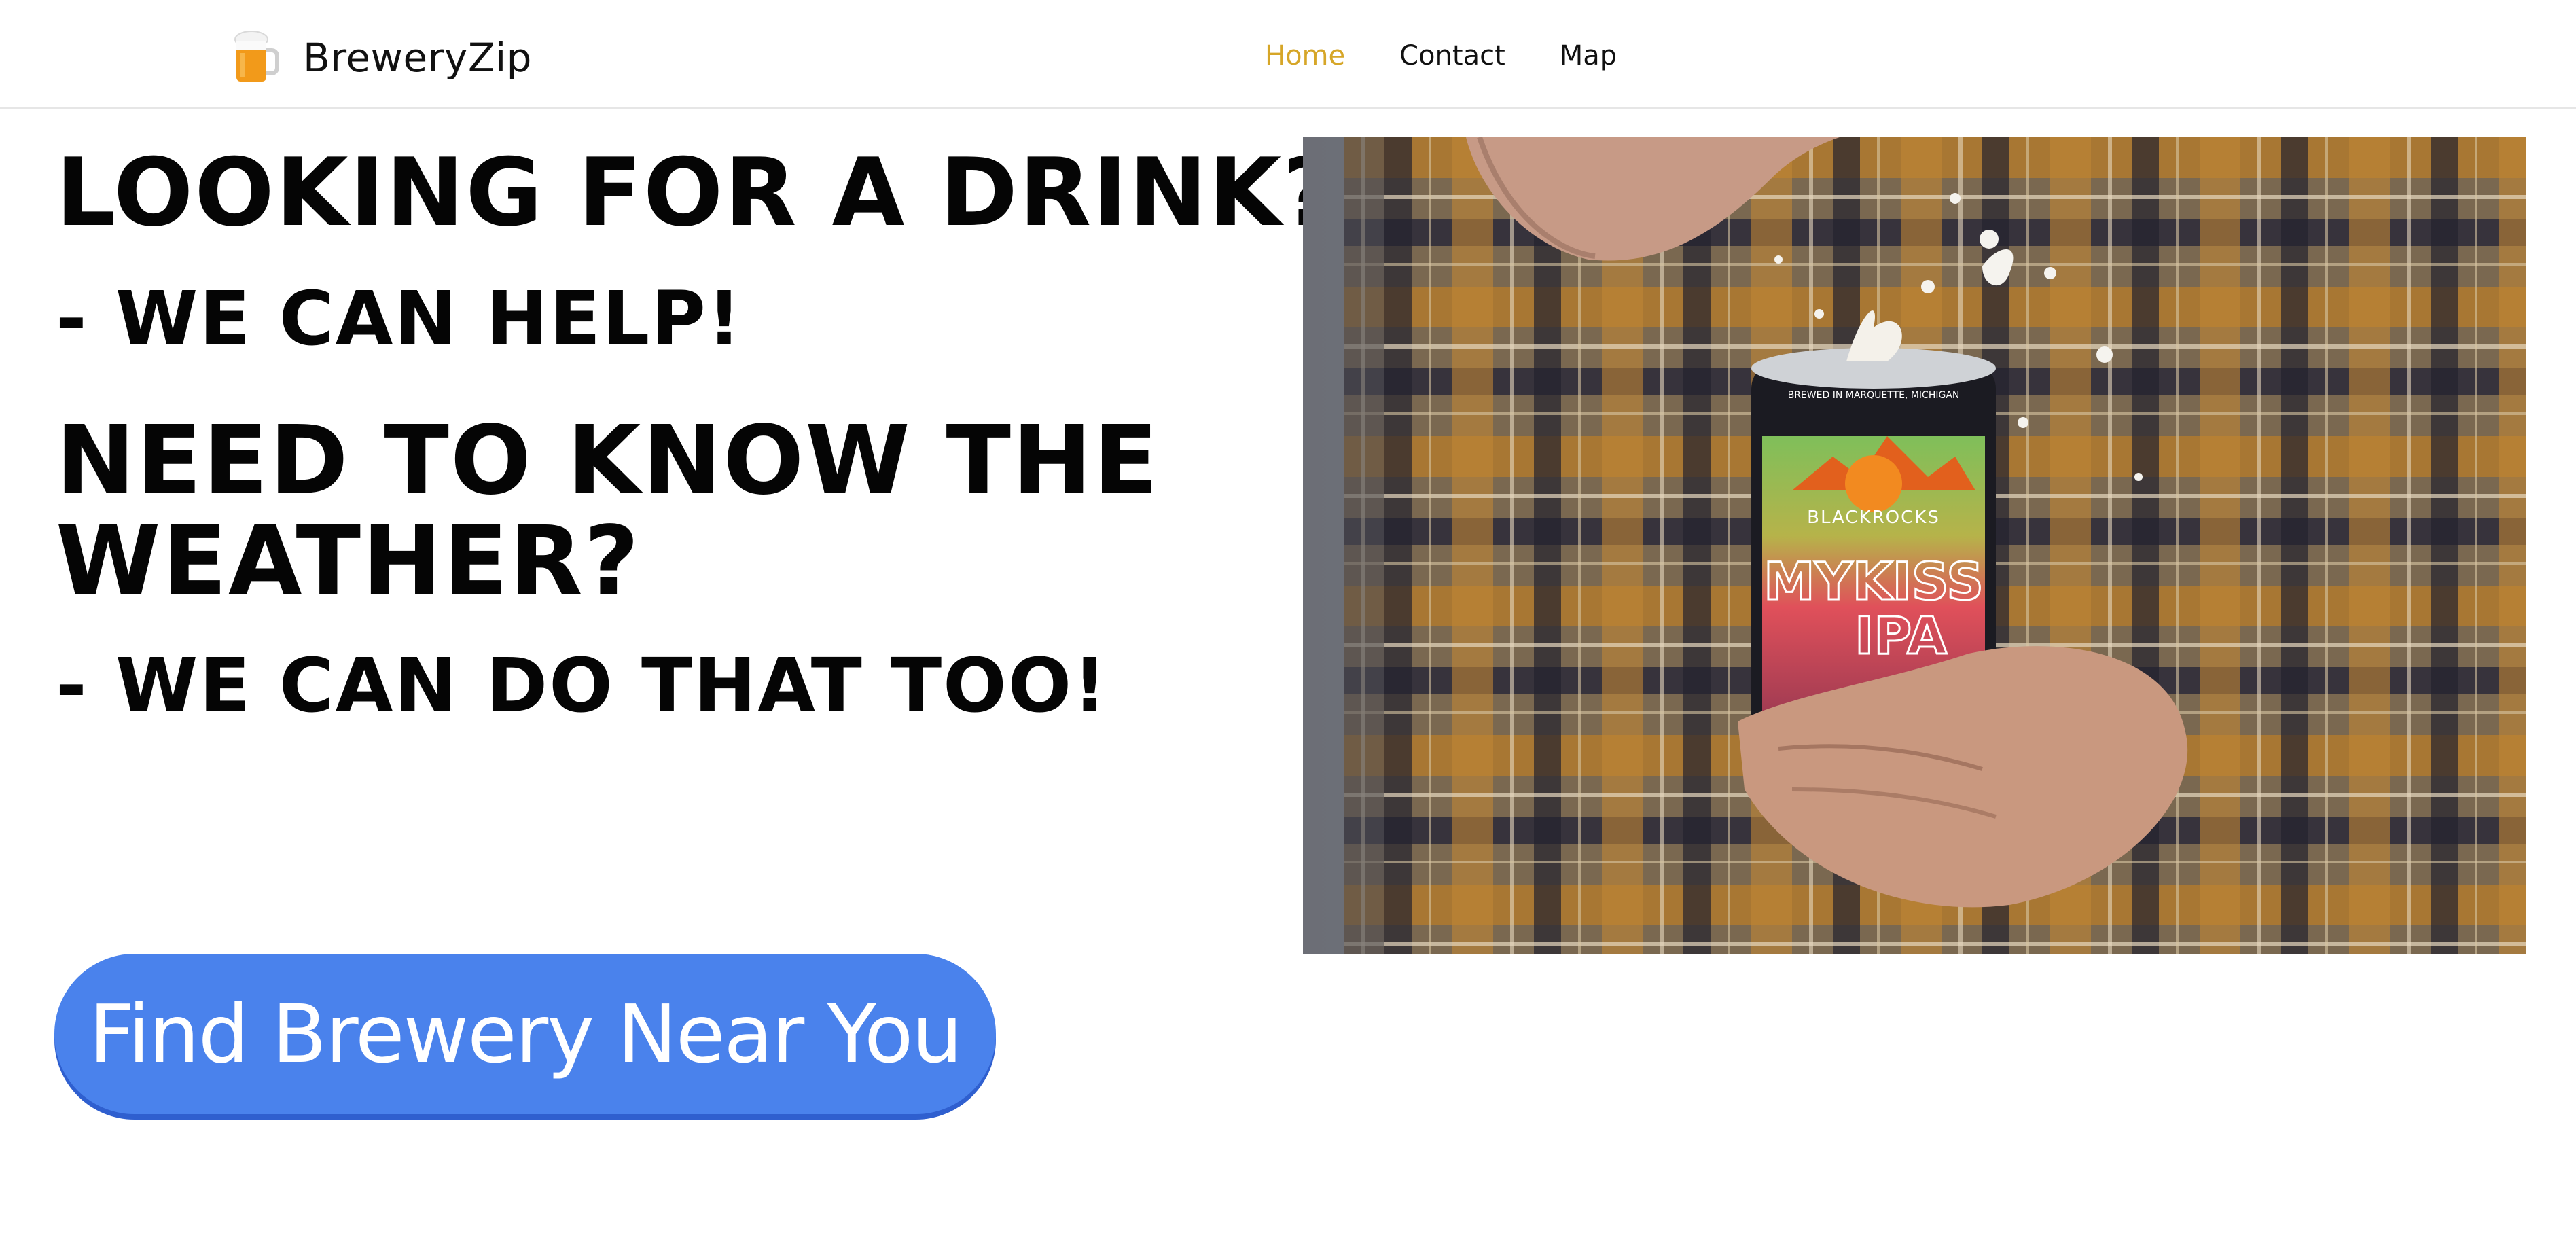 This screenshot has height=1250, width=2576. What do you see at coordinates (418, 58) in the screenshot?
I see `brand-name: BreweryZip` at bounding box center [418, 58].